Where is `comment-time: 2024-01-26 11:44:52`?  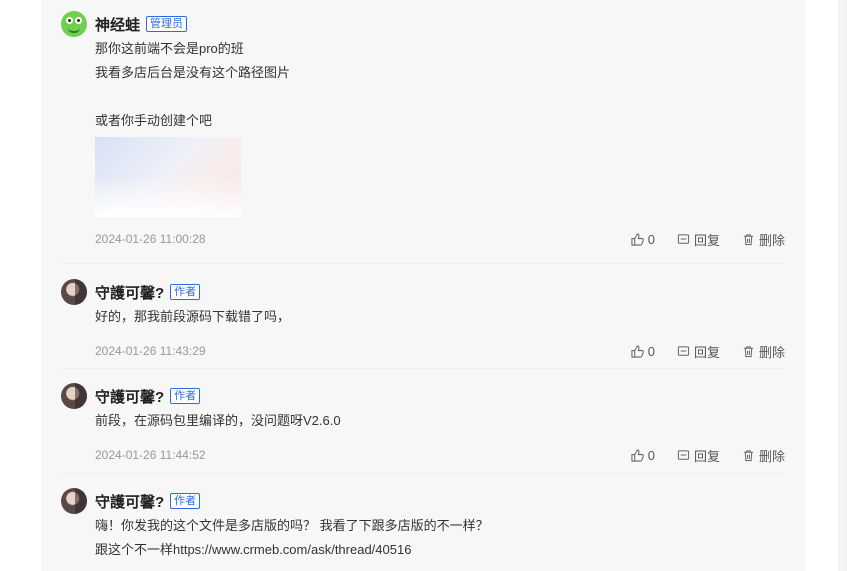 comment-time: 2024-01-26 11:44:52 is located at coordinates (150, 455).